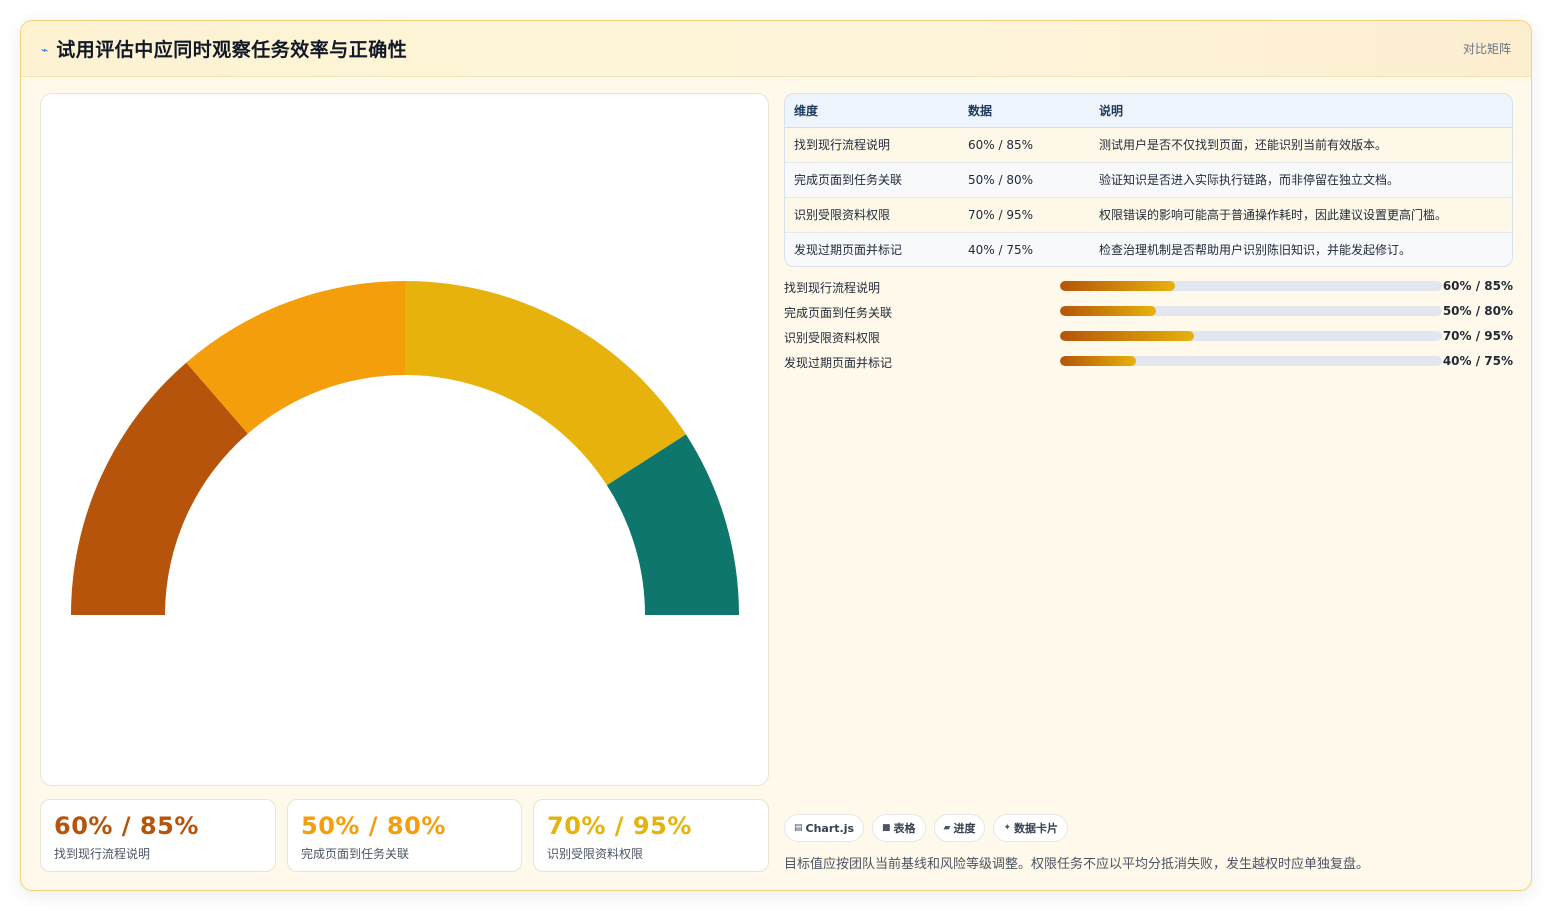  What do you see at coordinates (373, 826) in the screenshot?
I see `stat-value: 50% / 80%` at bounding box center [373, 826].